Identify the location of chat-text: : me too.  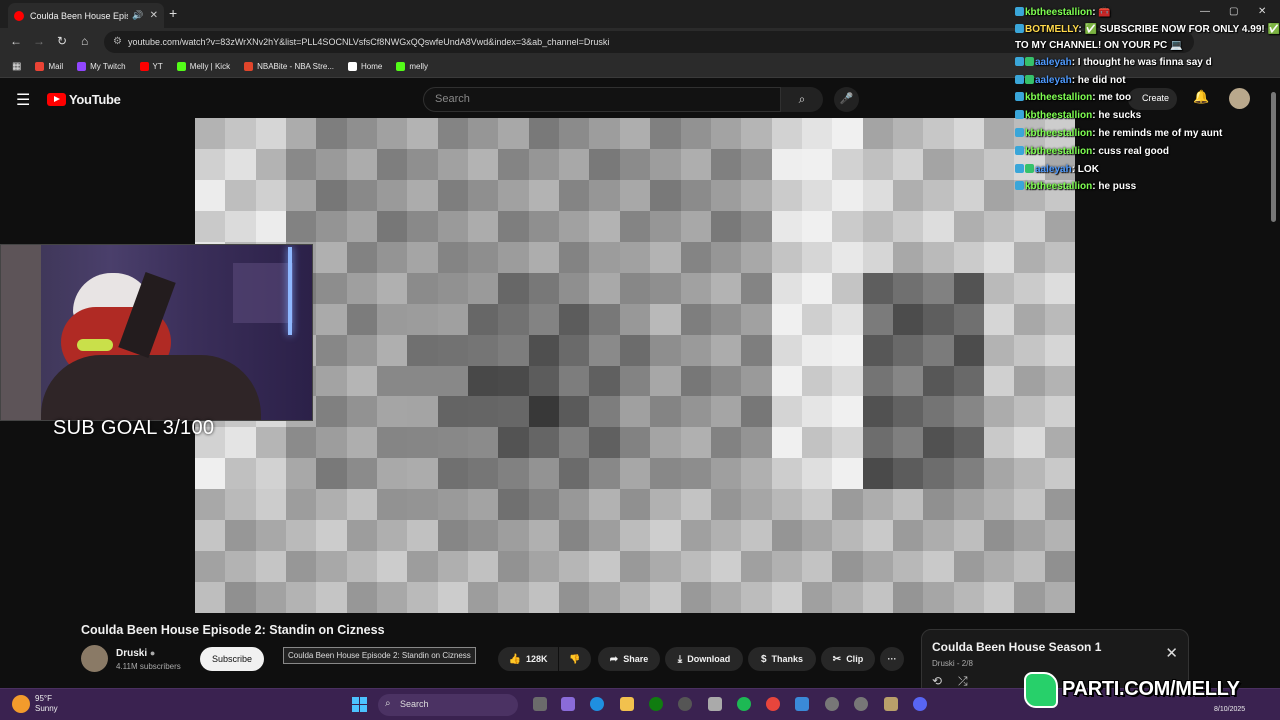
(1112, 98).